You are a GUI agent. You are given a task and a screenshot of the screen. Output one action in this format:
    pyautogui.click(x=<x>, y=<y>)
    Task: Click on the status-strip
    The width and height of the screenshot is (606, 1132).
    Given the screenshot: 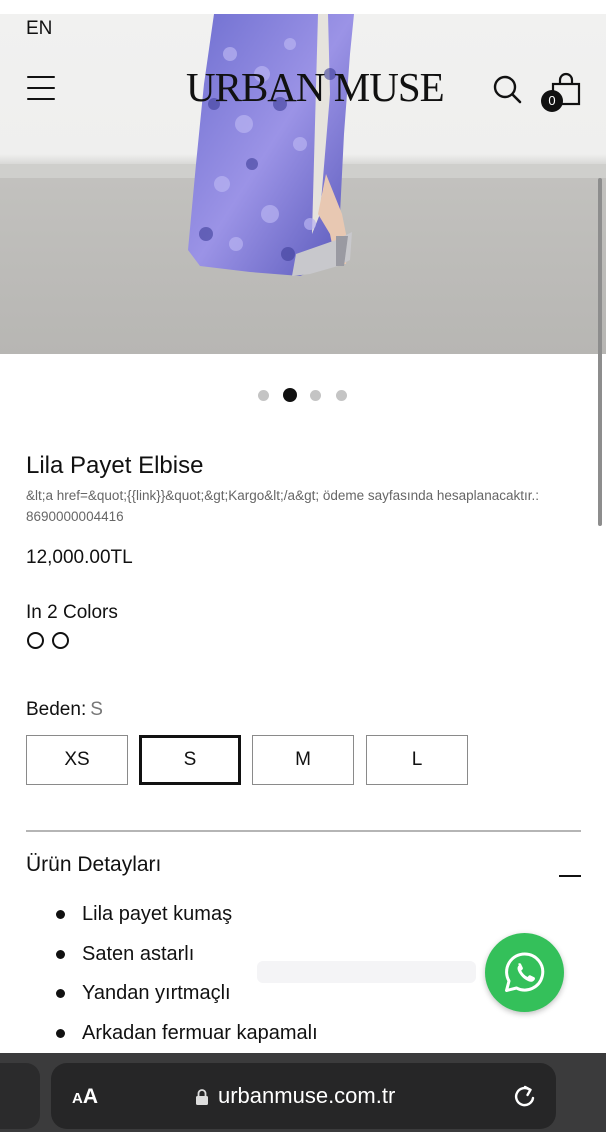 What is the action you would take?
    pyautogui.click(x=303, y=7)
    